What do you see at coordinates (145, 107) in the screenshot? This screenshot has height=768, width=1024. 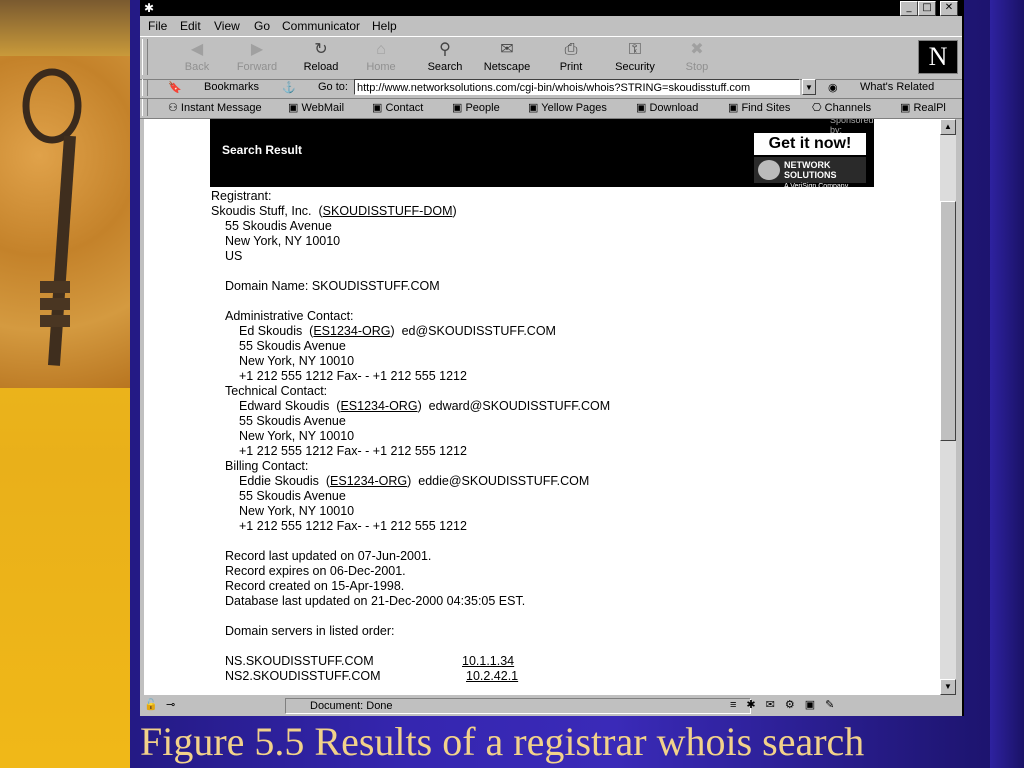 I see `personal-grip` at bounding box center [145, 107].